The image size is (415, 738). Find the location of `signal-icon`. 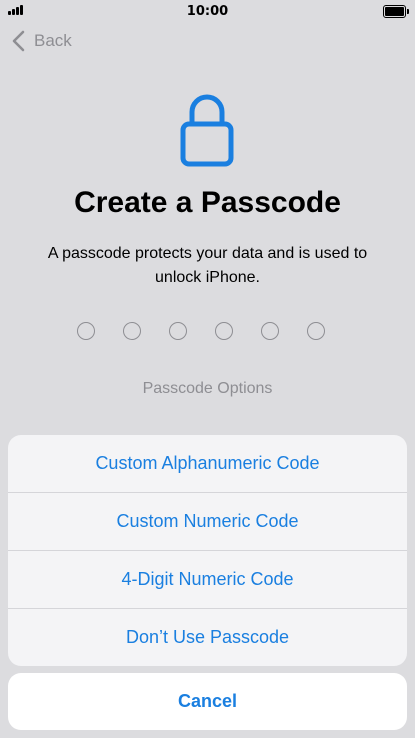

signal-icon is located at coordinates (15, 10).